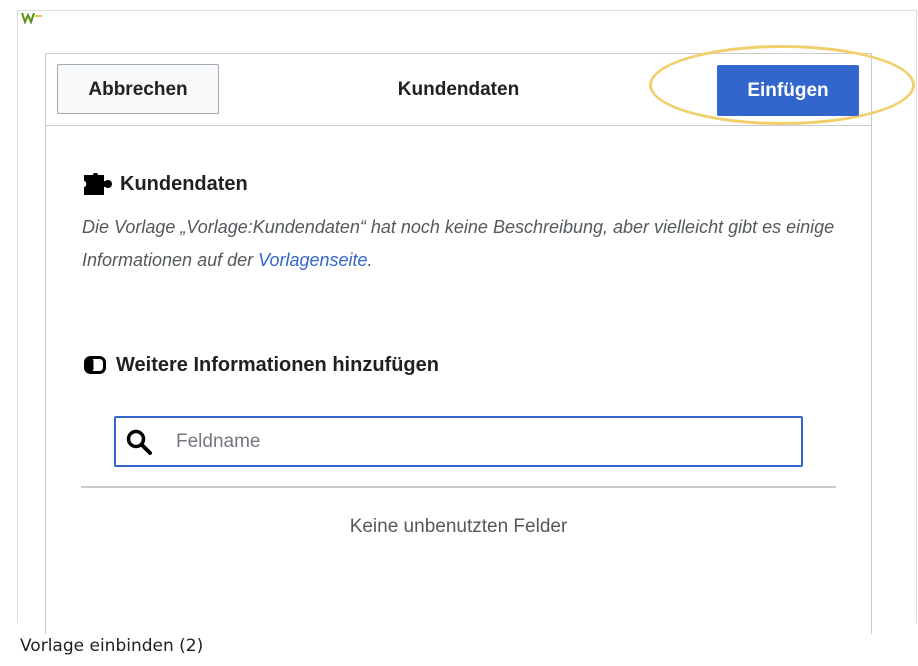 This screenshot has width=918, height=666. Describe the element at coordinates (32, 18) in the screenshot. I see `expand-image-icon` at that location.